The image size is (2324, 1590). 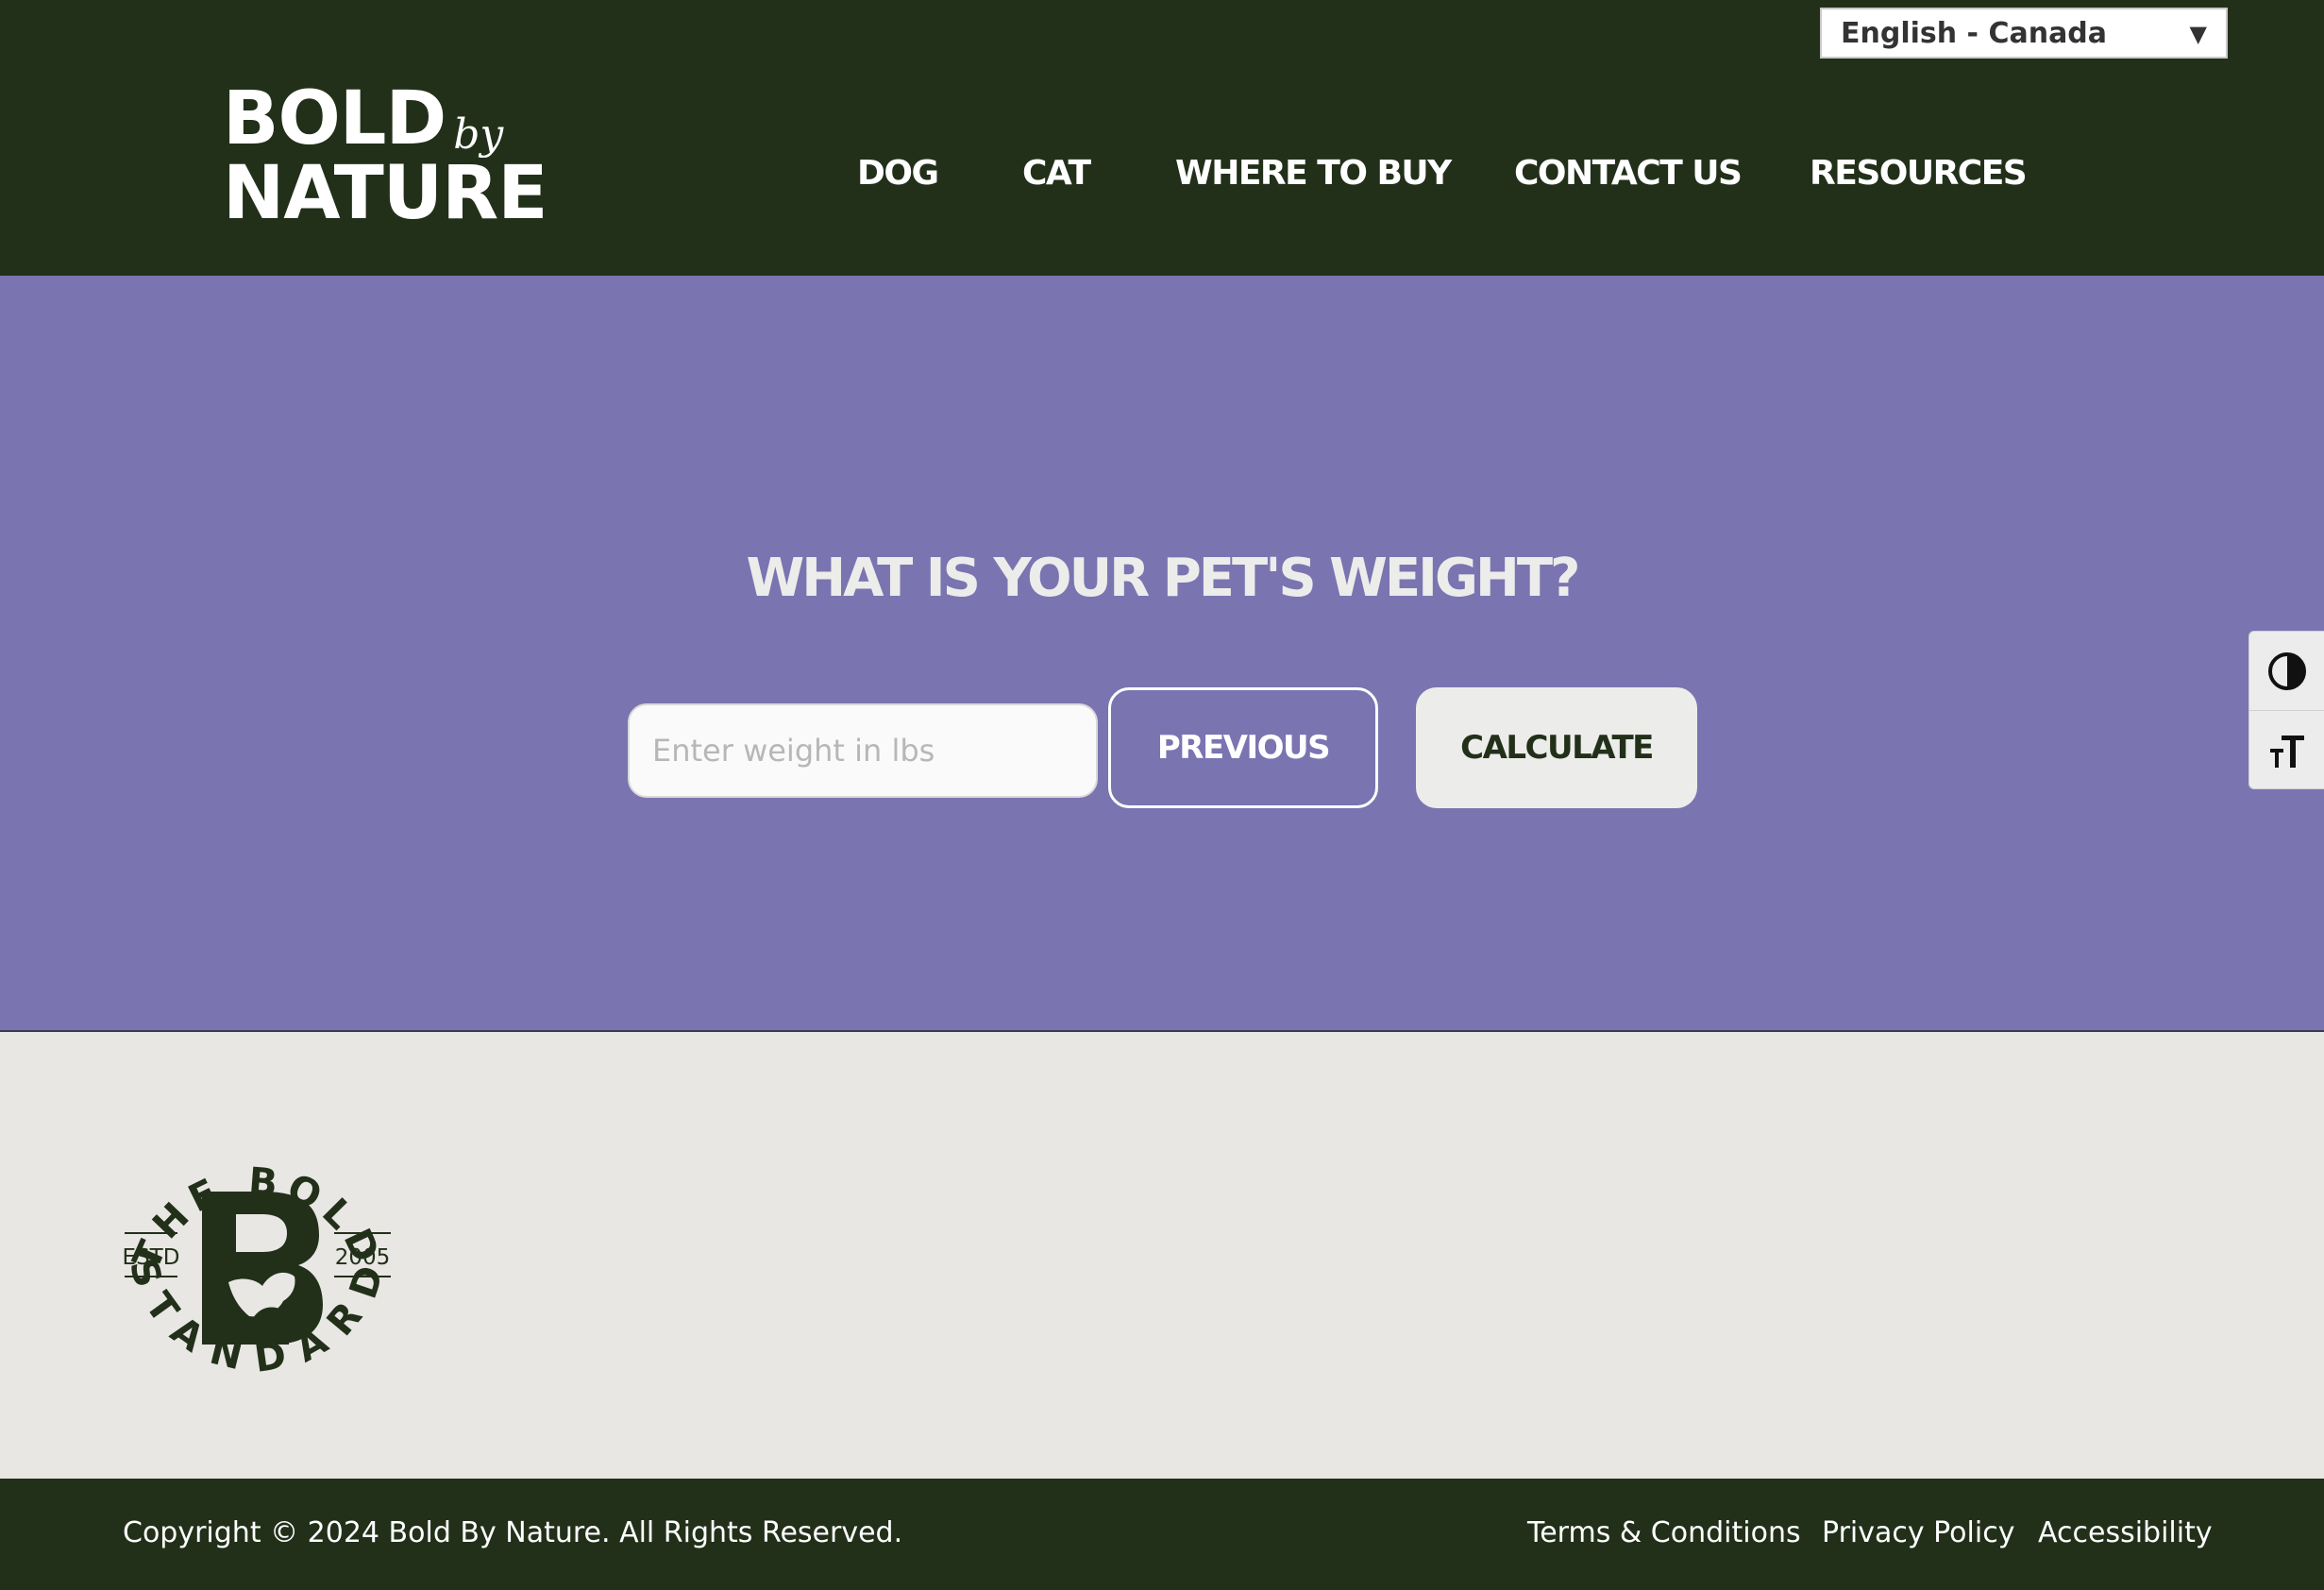 What do you see at coordinates (1628, 174) in the screenshot?
I see `nav-item-contact-us: CONTACT US` at bounding box center [1628, 174].